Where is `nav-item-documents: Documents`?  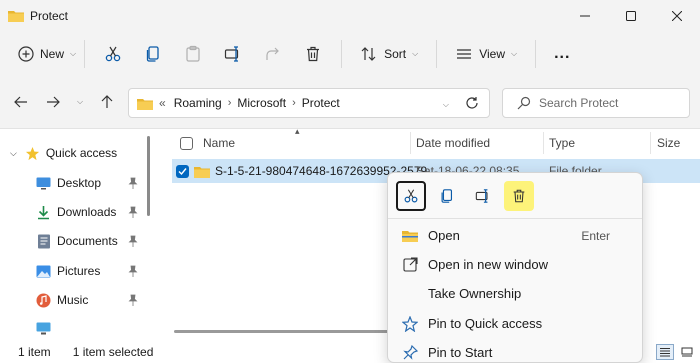
nav-item-documents: Documents is located at coordinates (73, 241).